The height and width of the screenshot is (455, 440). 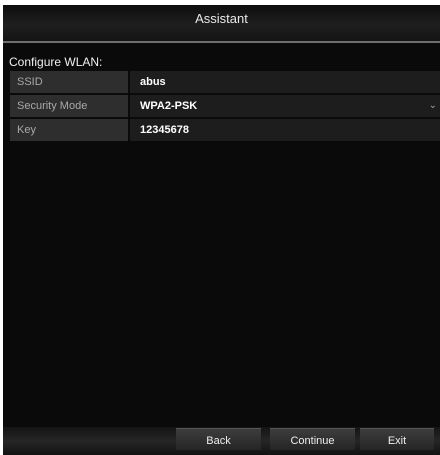 I want to click on section-title: Configure WLAN:, so click(x=56, y=62).